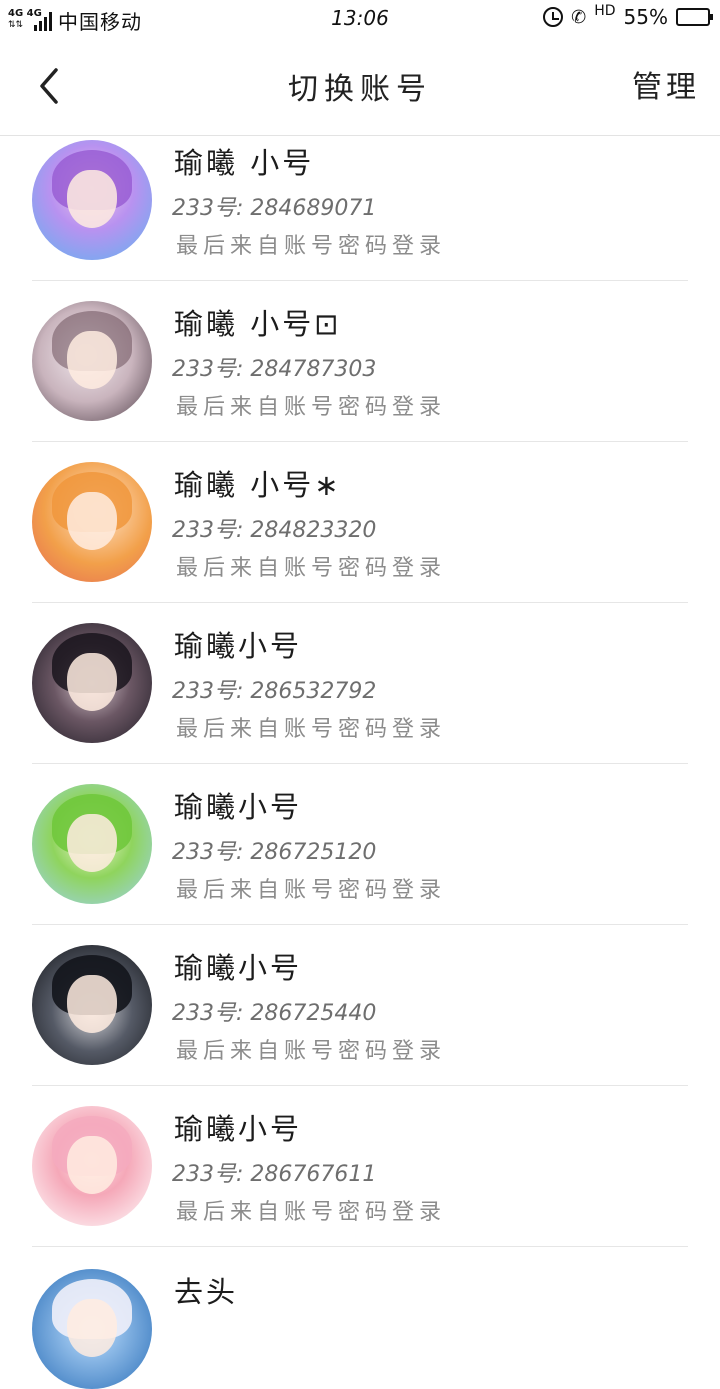 Image resolution: width=720 pixels, height=1389 pixels. Describe the element at coordinates (605, 11) in the screenshot. I see `hd-icon: HD` at that location.